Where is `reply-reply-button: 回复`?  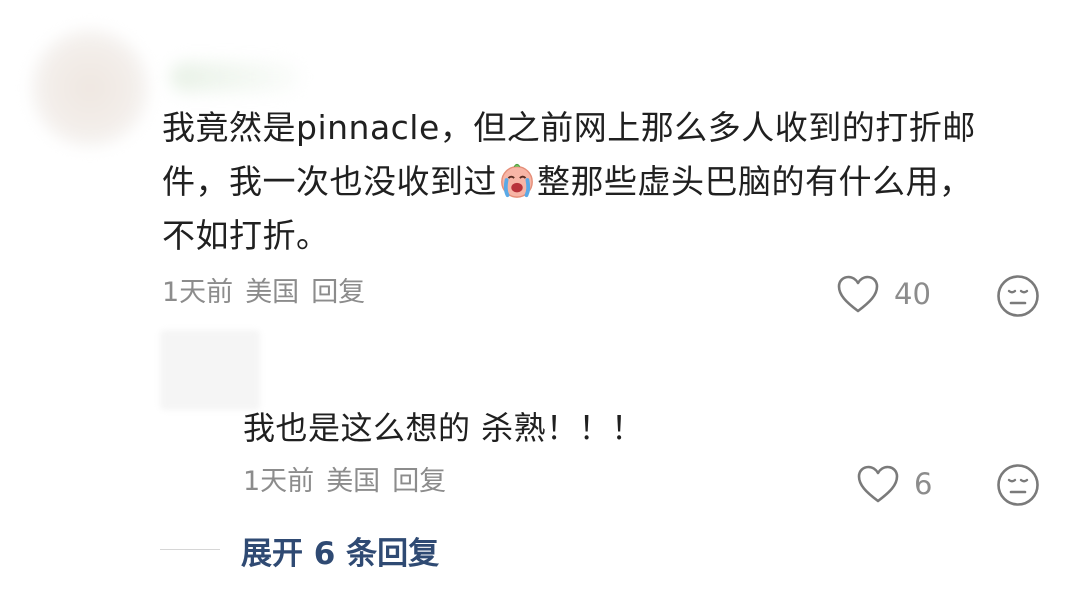 reply-reply-button: 回复 is located at coordinates (419, 481).